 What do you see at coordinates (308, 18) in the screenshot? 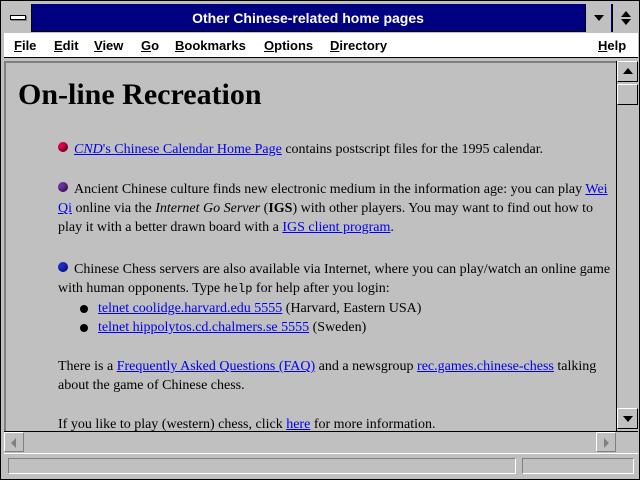
I see `window-title: Other Chinese-related home pages` at bounding box center [308, 18].